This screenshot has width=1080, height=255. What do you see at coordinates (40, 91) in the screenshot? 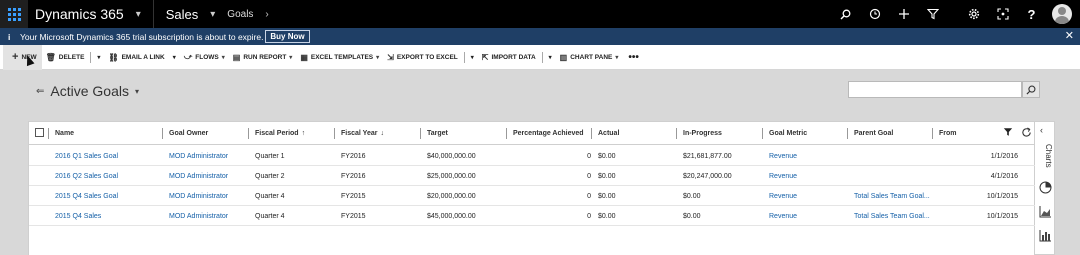
I see `back-arrow-icon: ⇐` at bounding box center [40, 91].